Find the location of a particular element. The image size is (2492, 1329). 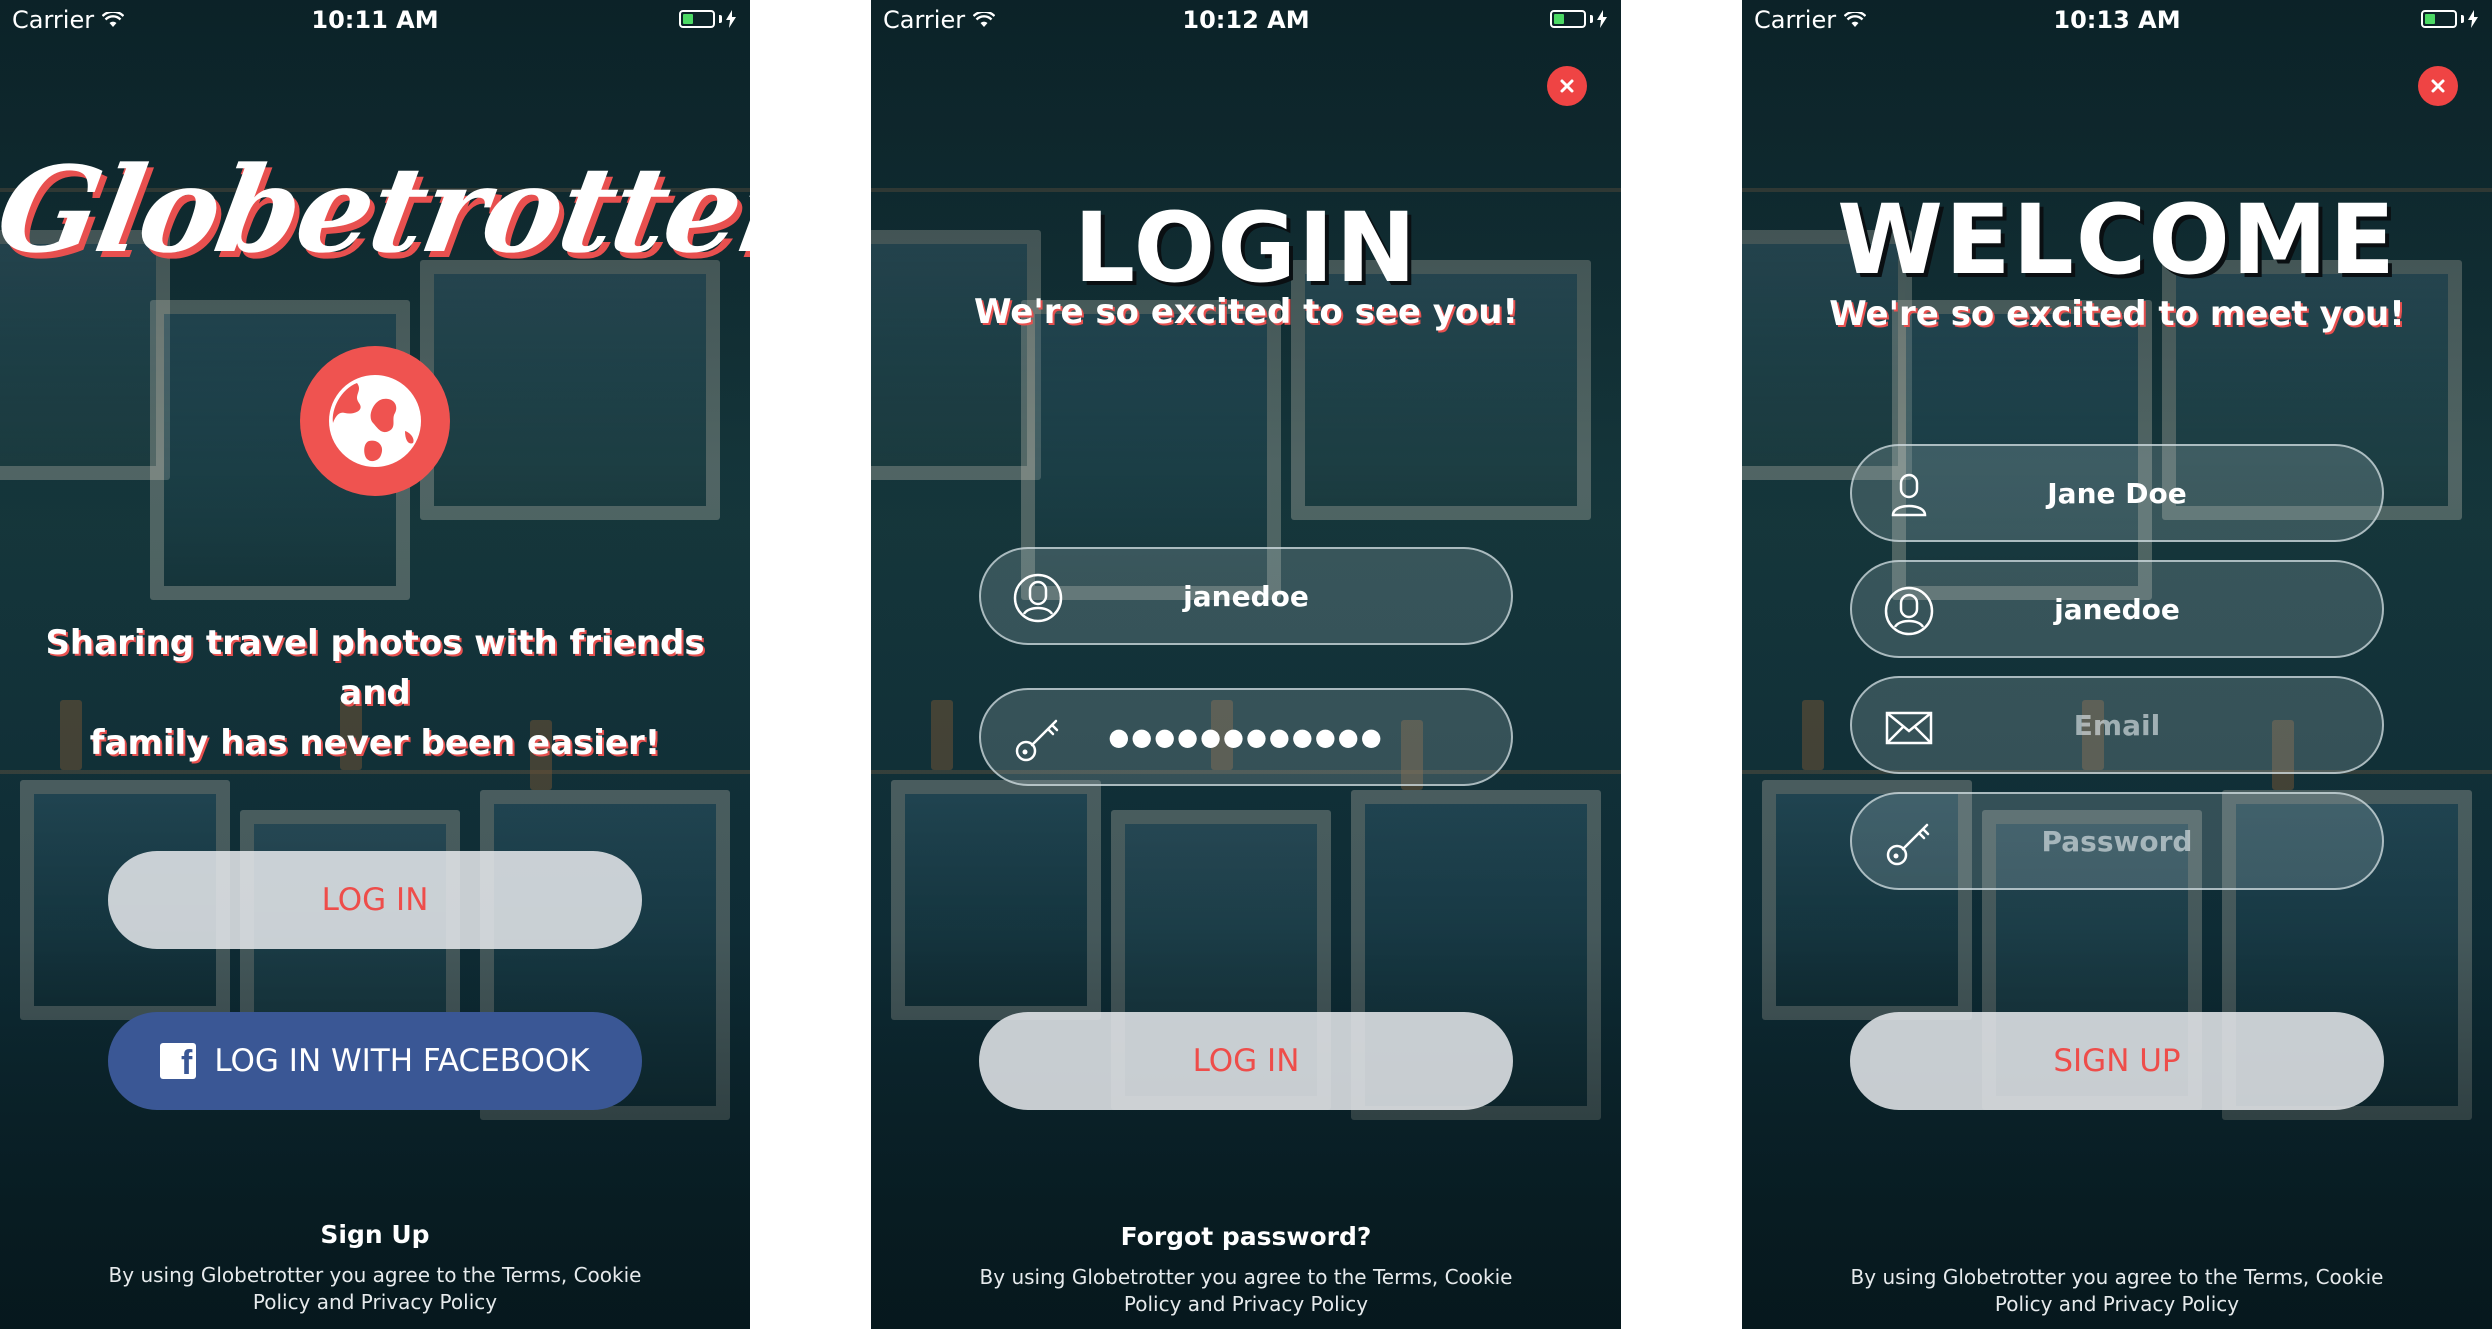

name-field: Jane Doe is located at coordinates (2117, 493).